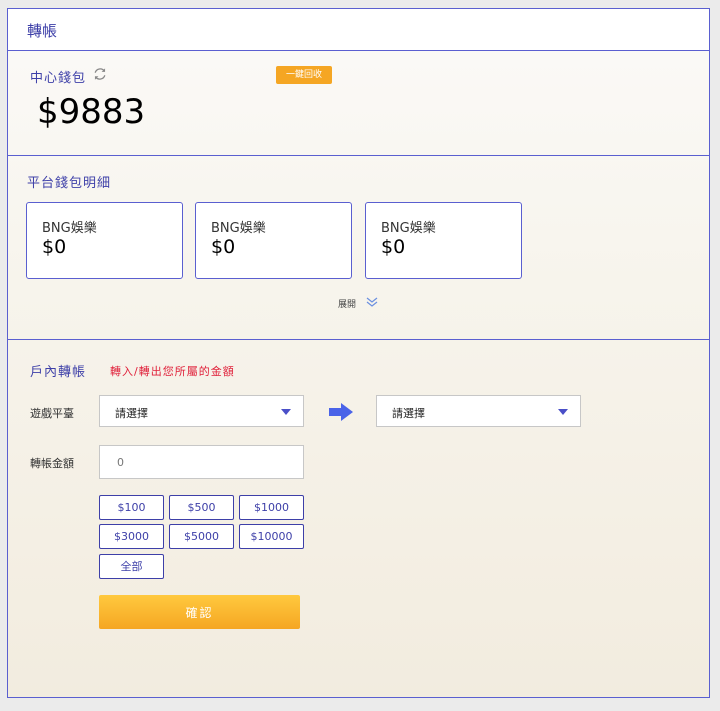 This screenshot has width=720, height=711. I want to click on platform-wallet-title: 平台錢包明細, so click(69, 183).